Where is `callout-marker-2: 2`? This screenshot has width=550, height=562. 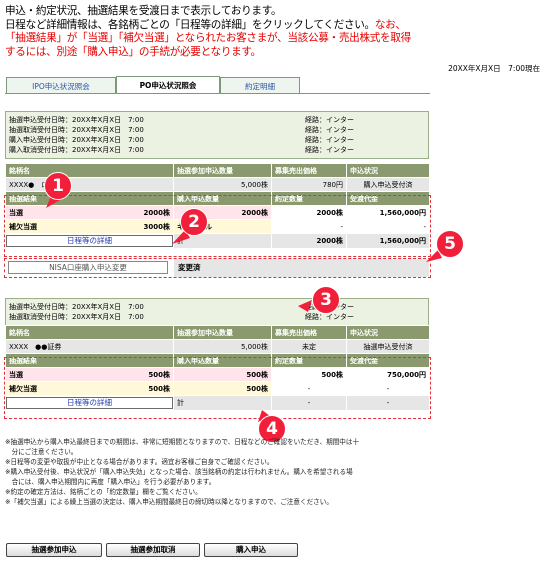 callout-marker-2: 2 is located at coordinates (194, 222).